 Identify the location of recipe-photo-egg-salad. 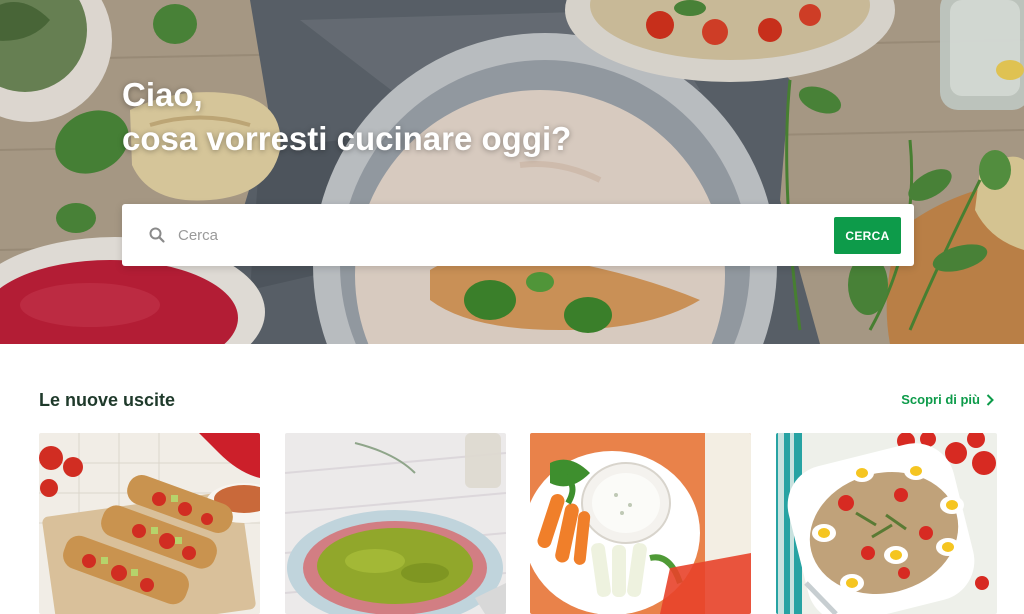
(886, 523).